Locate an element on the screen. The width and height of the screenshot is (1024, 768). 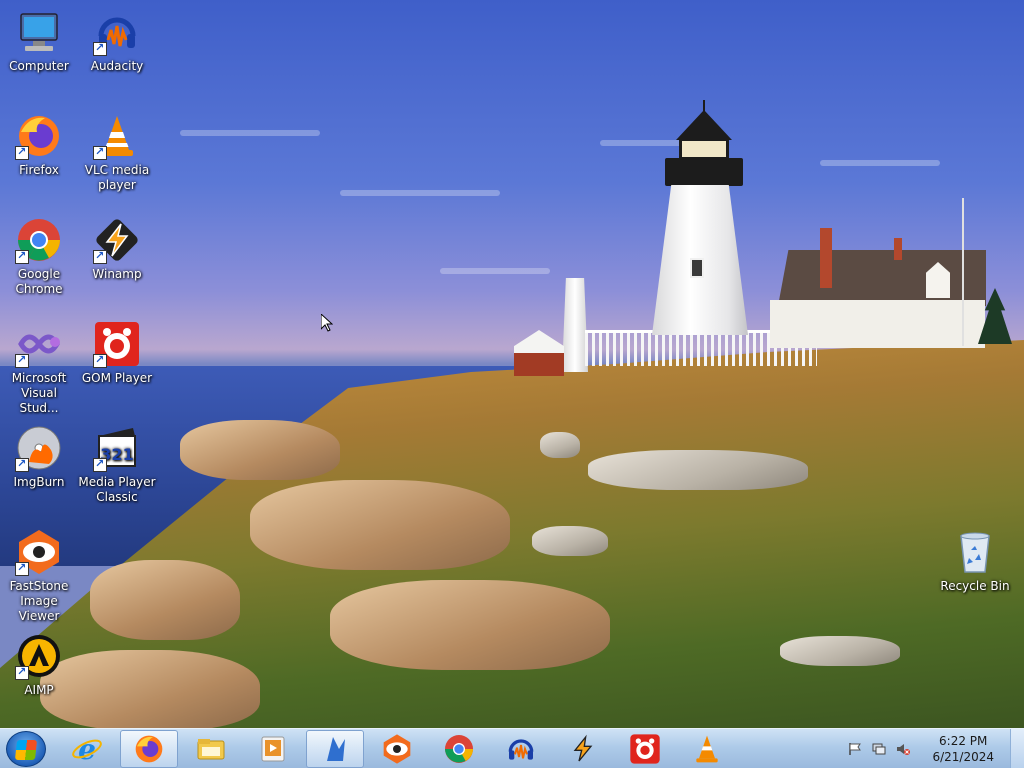
network-icon is located at coordinates (879, 749).